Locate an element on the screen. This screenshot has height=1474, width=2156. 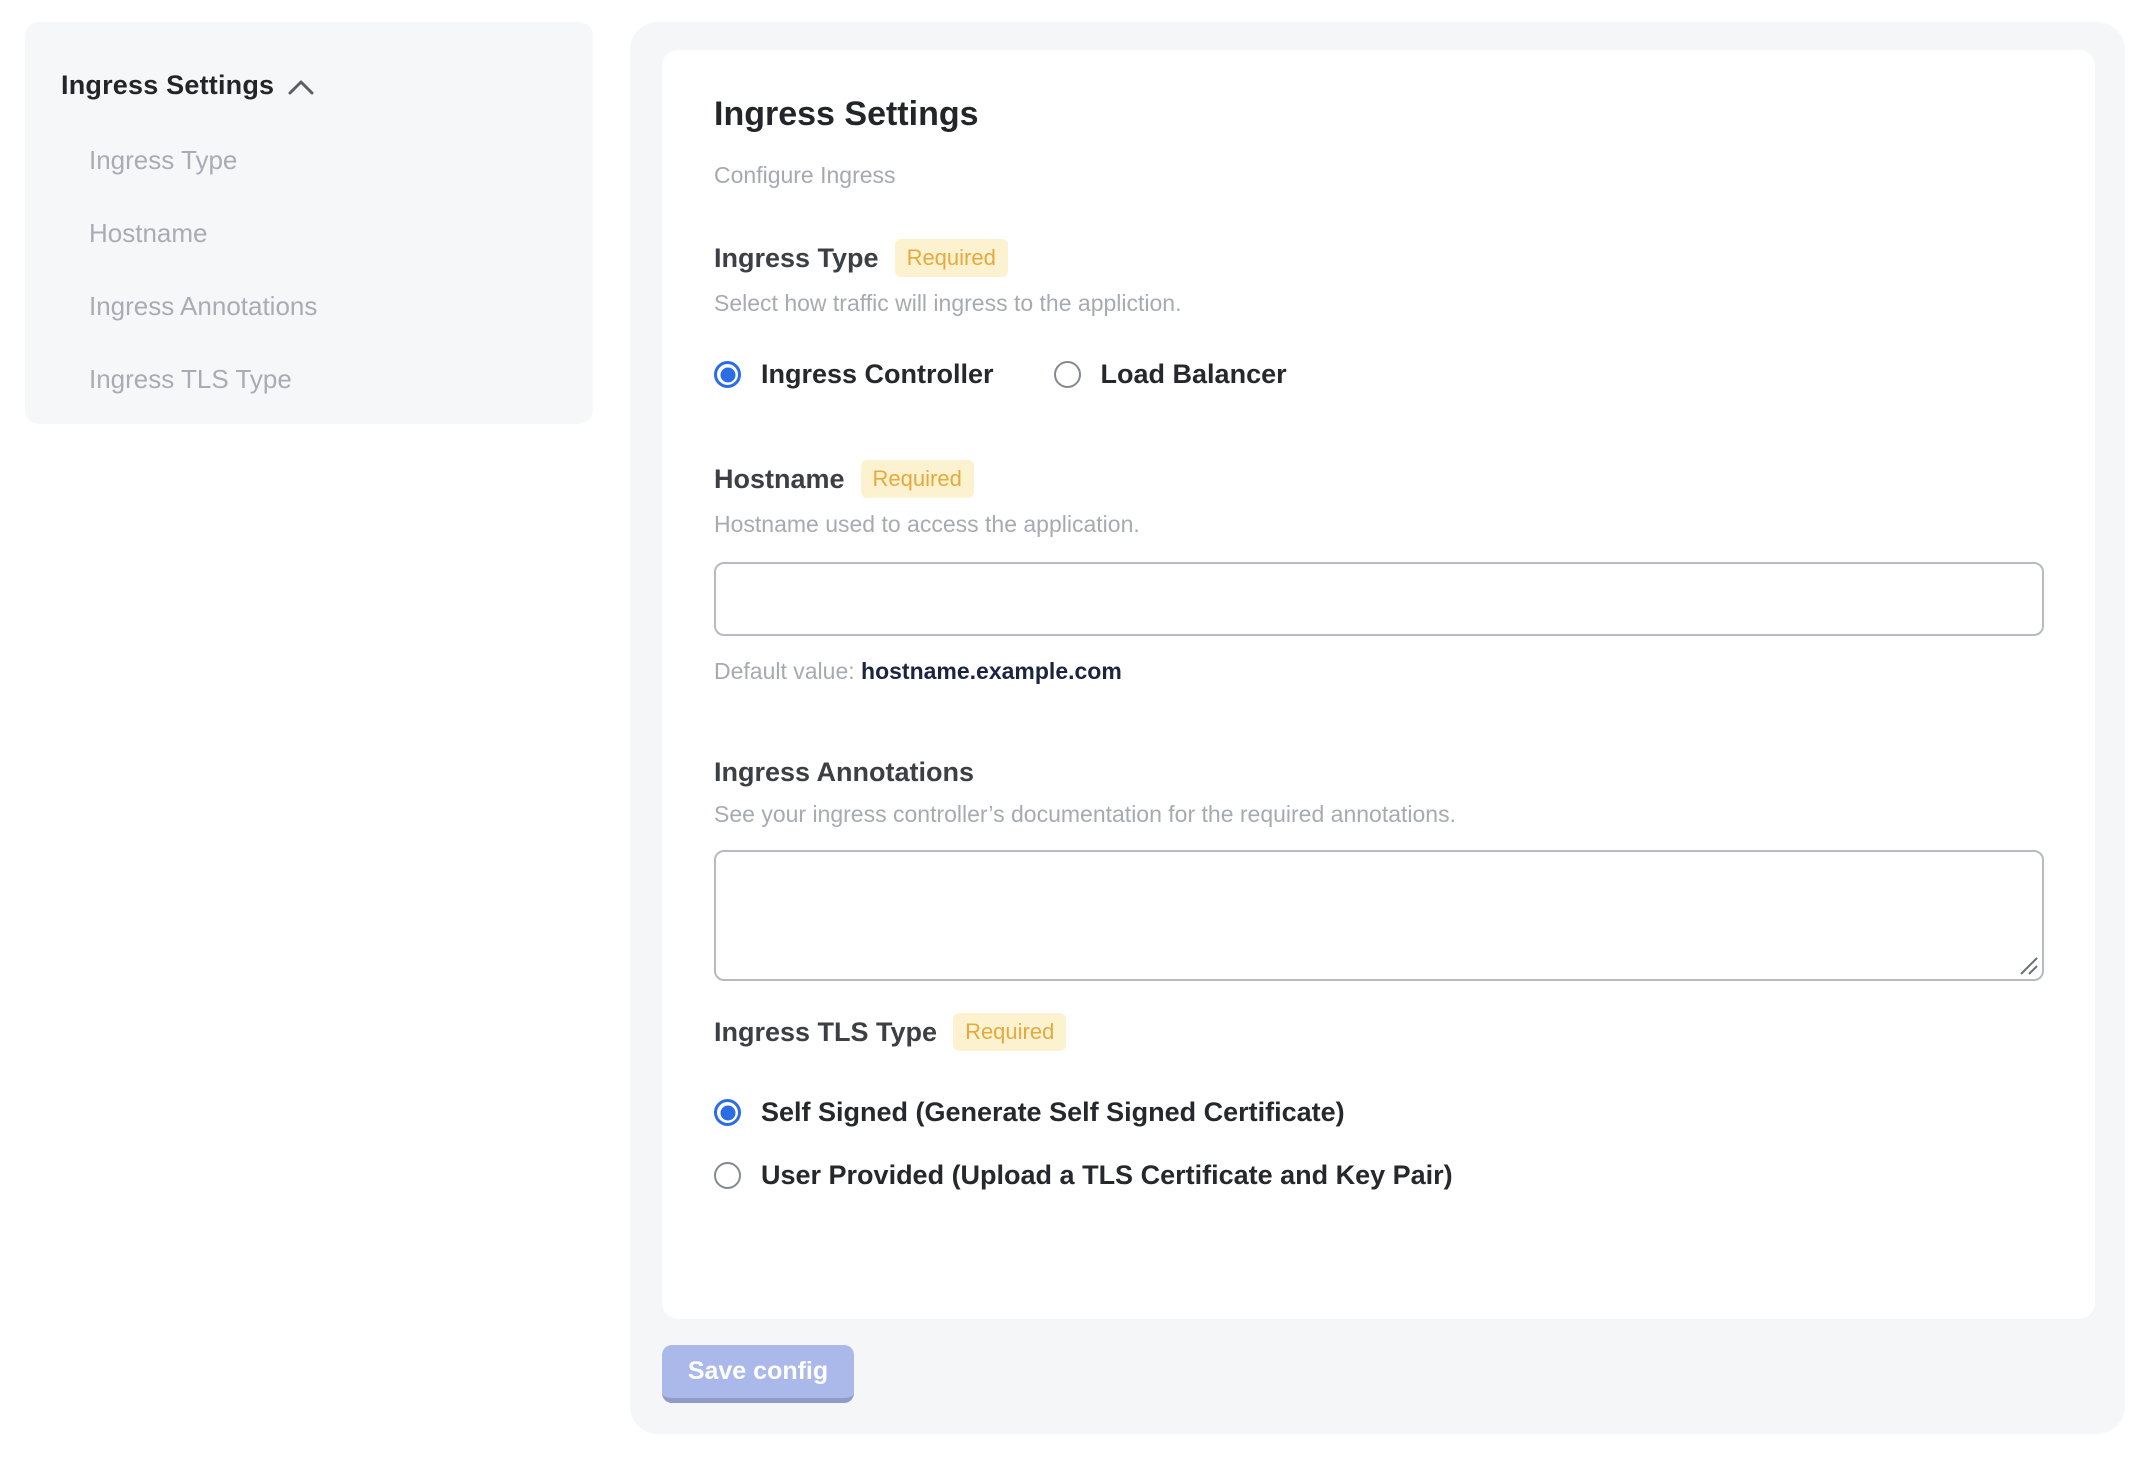
ingress-annotations-textarea is located at coordinates (1379, 915).